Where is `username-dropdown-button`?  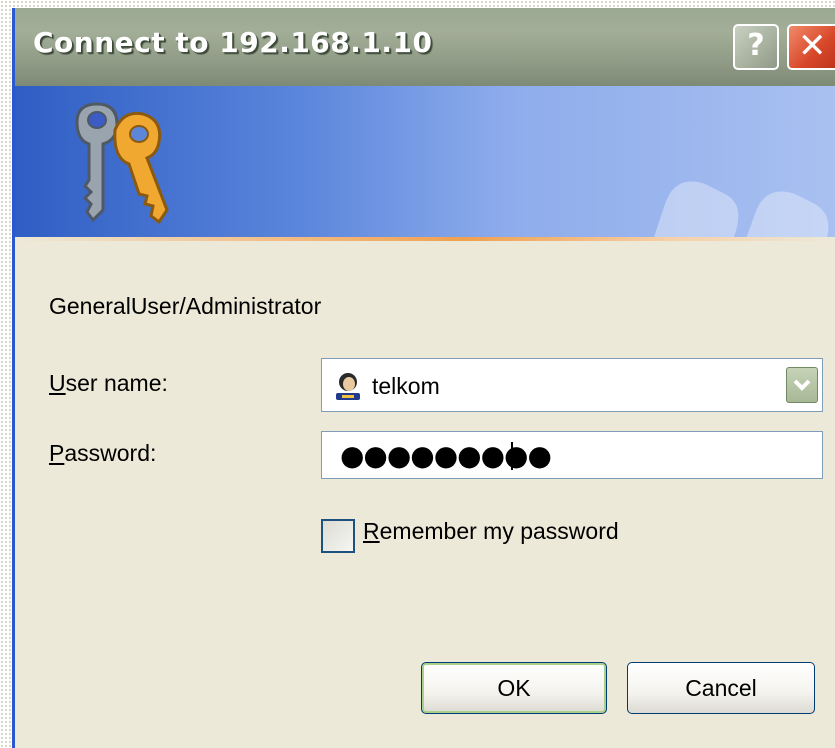 username-dropdown-button is located at coordinates (802, 385).